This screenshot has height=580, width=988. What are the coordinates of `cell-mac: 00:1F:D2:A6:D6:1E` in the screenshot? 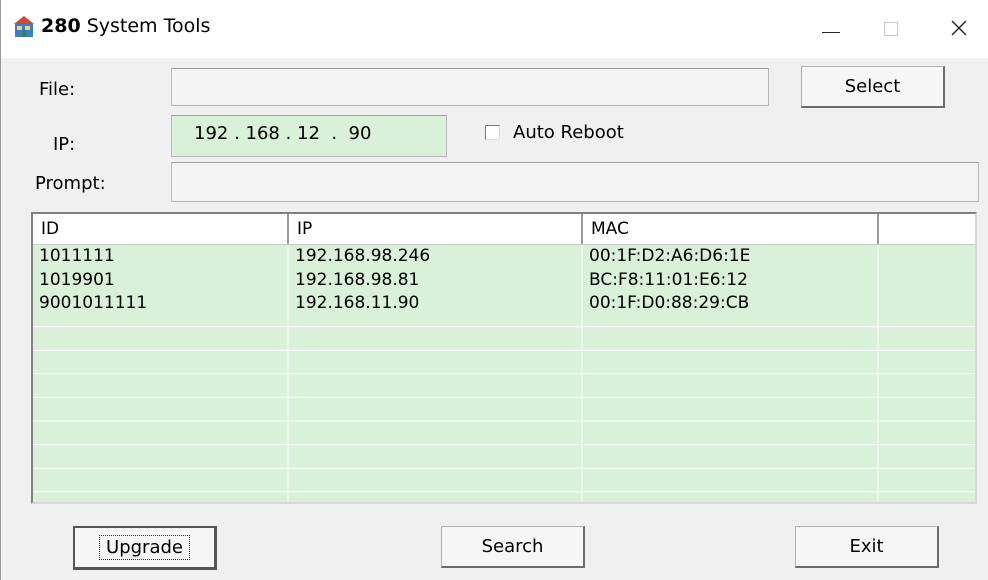 It's located at (670, 256).